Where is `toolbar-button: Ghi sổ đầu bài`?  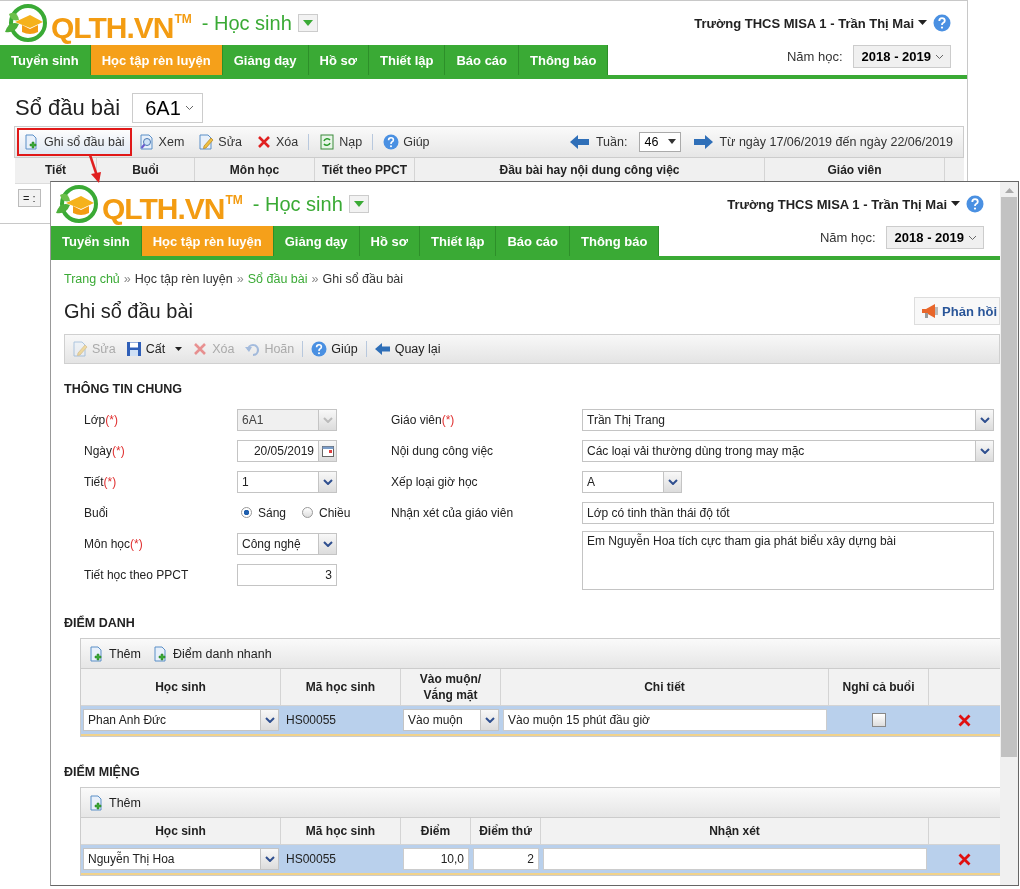 toolbar-button: Ghi sổ đầu bài is located at coordinates (74, 142).